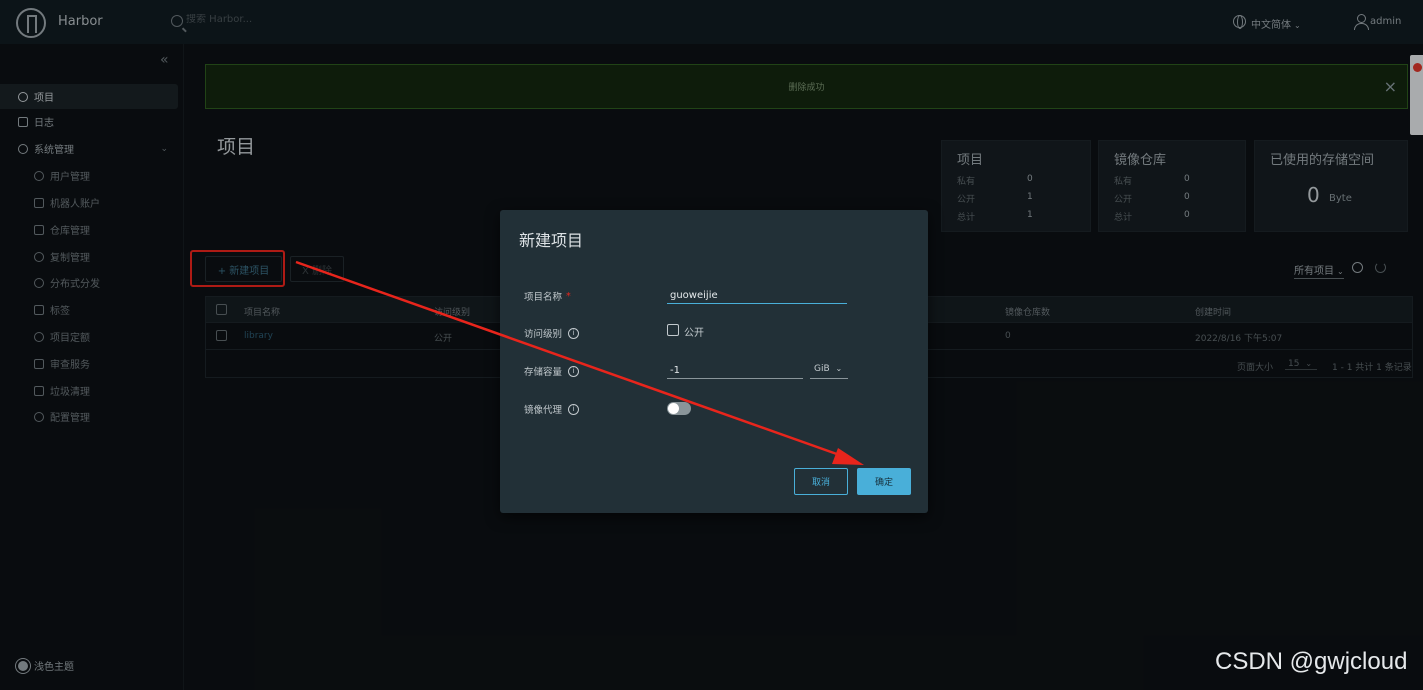 This screenshot has width=1423, height=690. Describe the element at coordinates (1172, 186) in the screenshot. I see `repositories-stat-card: 镜像仓库 私有 0 公开 0 总计 0` at that location.